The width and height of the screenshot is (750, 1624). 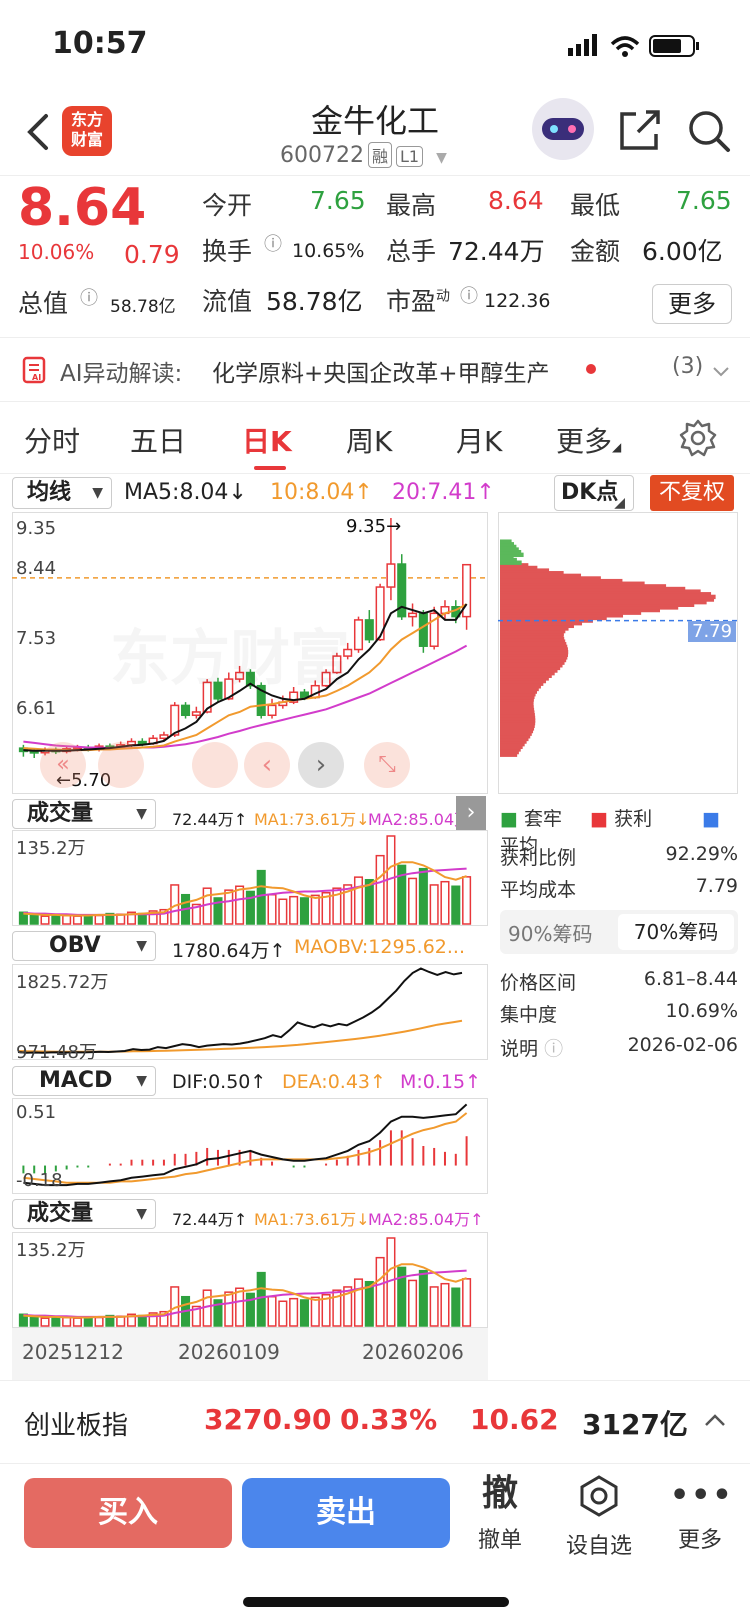 What do you see at coordinates (43, 303) in the screenshot?
I see `mktcap-label: 总值` at bounding box center [43, 303].